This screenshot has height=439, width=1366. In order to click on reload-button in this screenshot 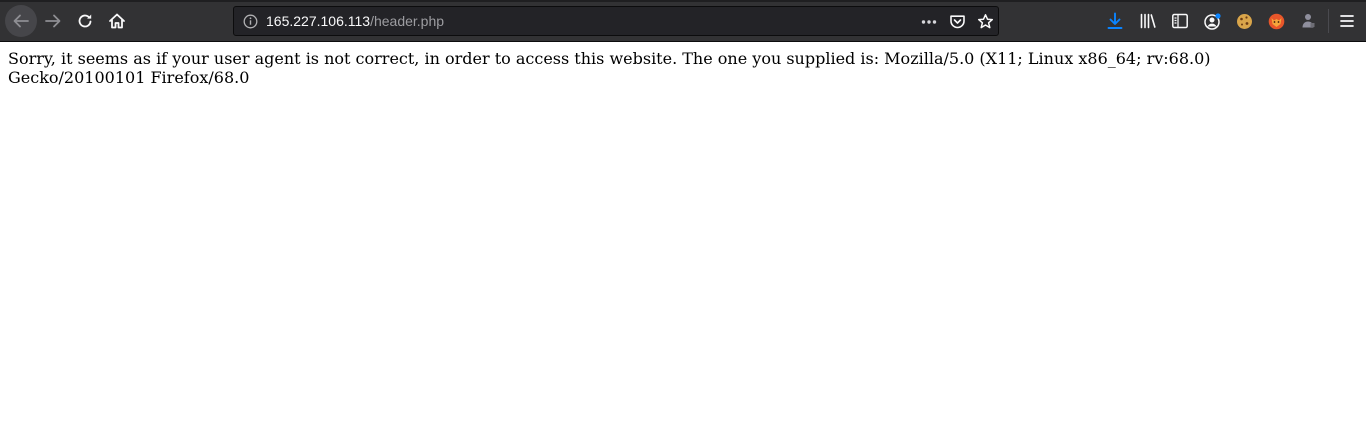, I will do `click(85, 21)`.